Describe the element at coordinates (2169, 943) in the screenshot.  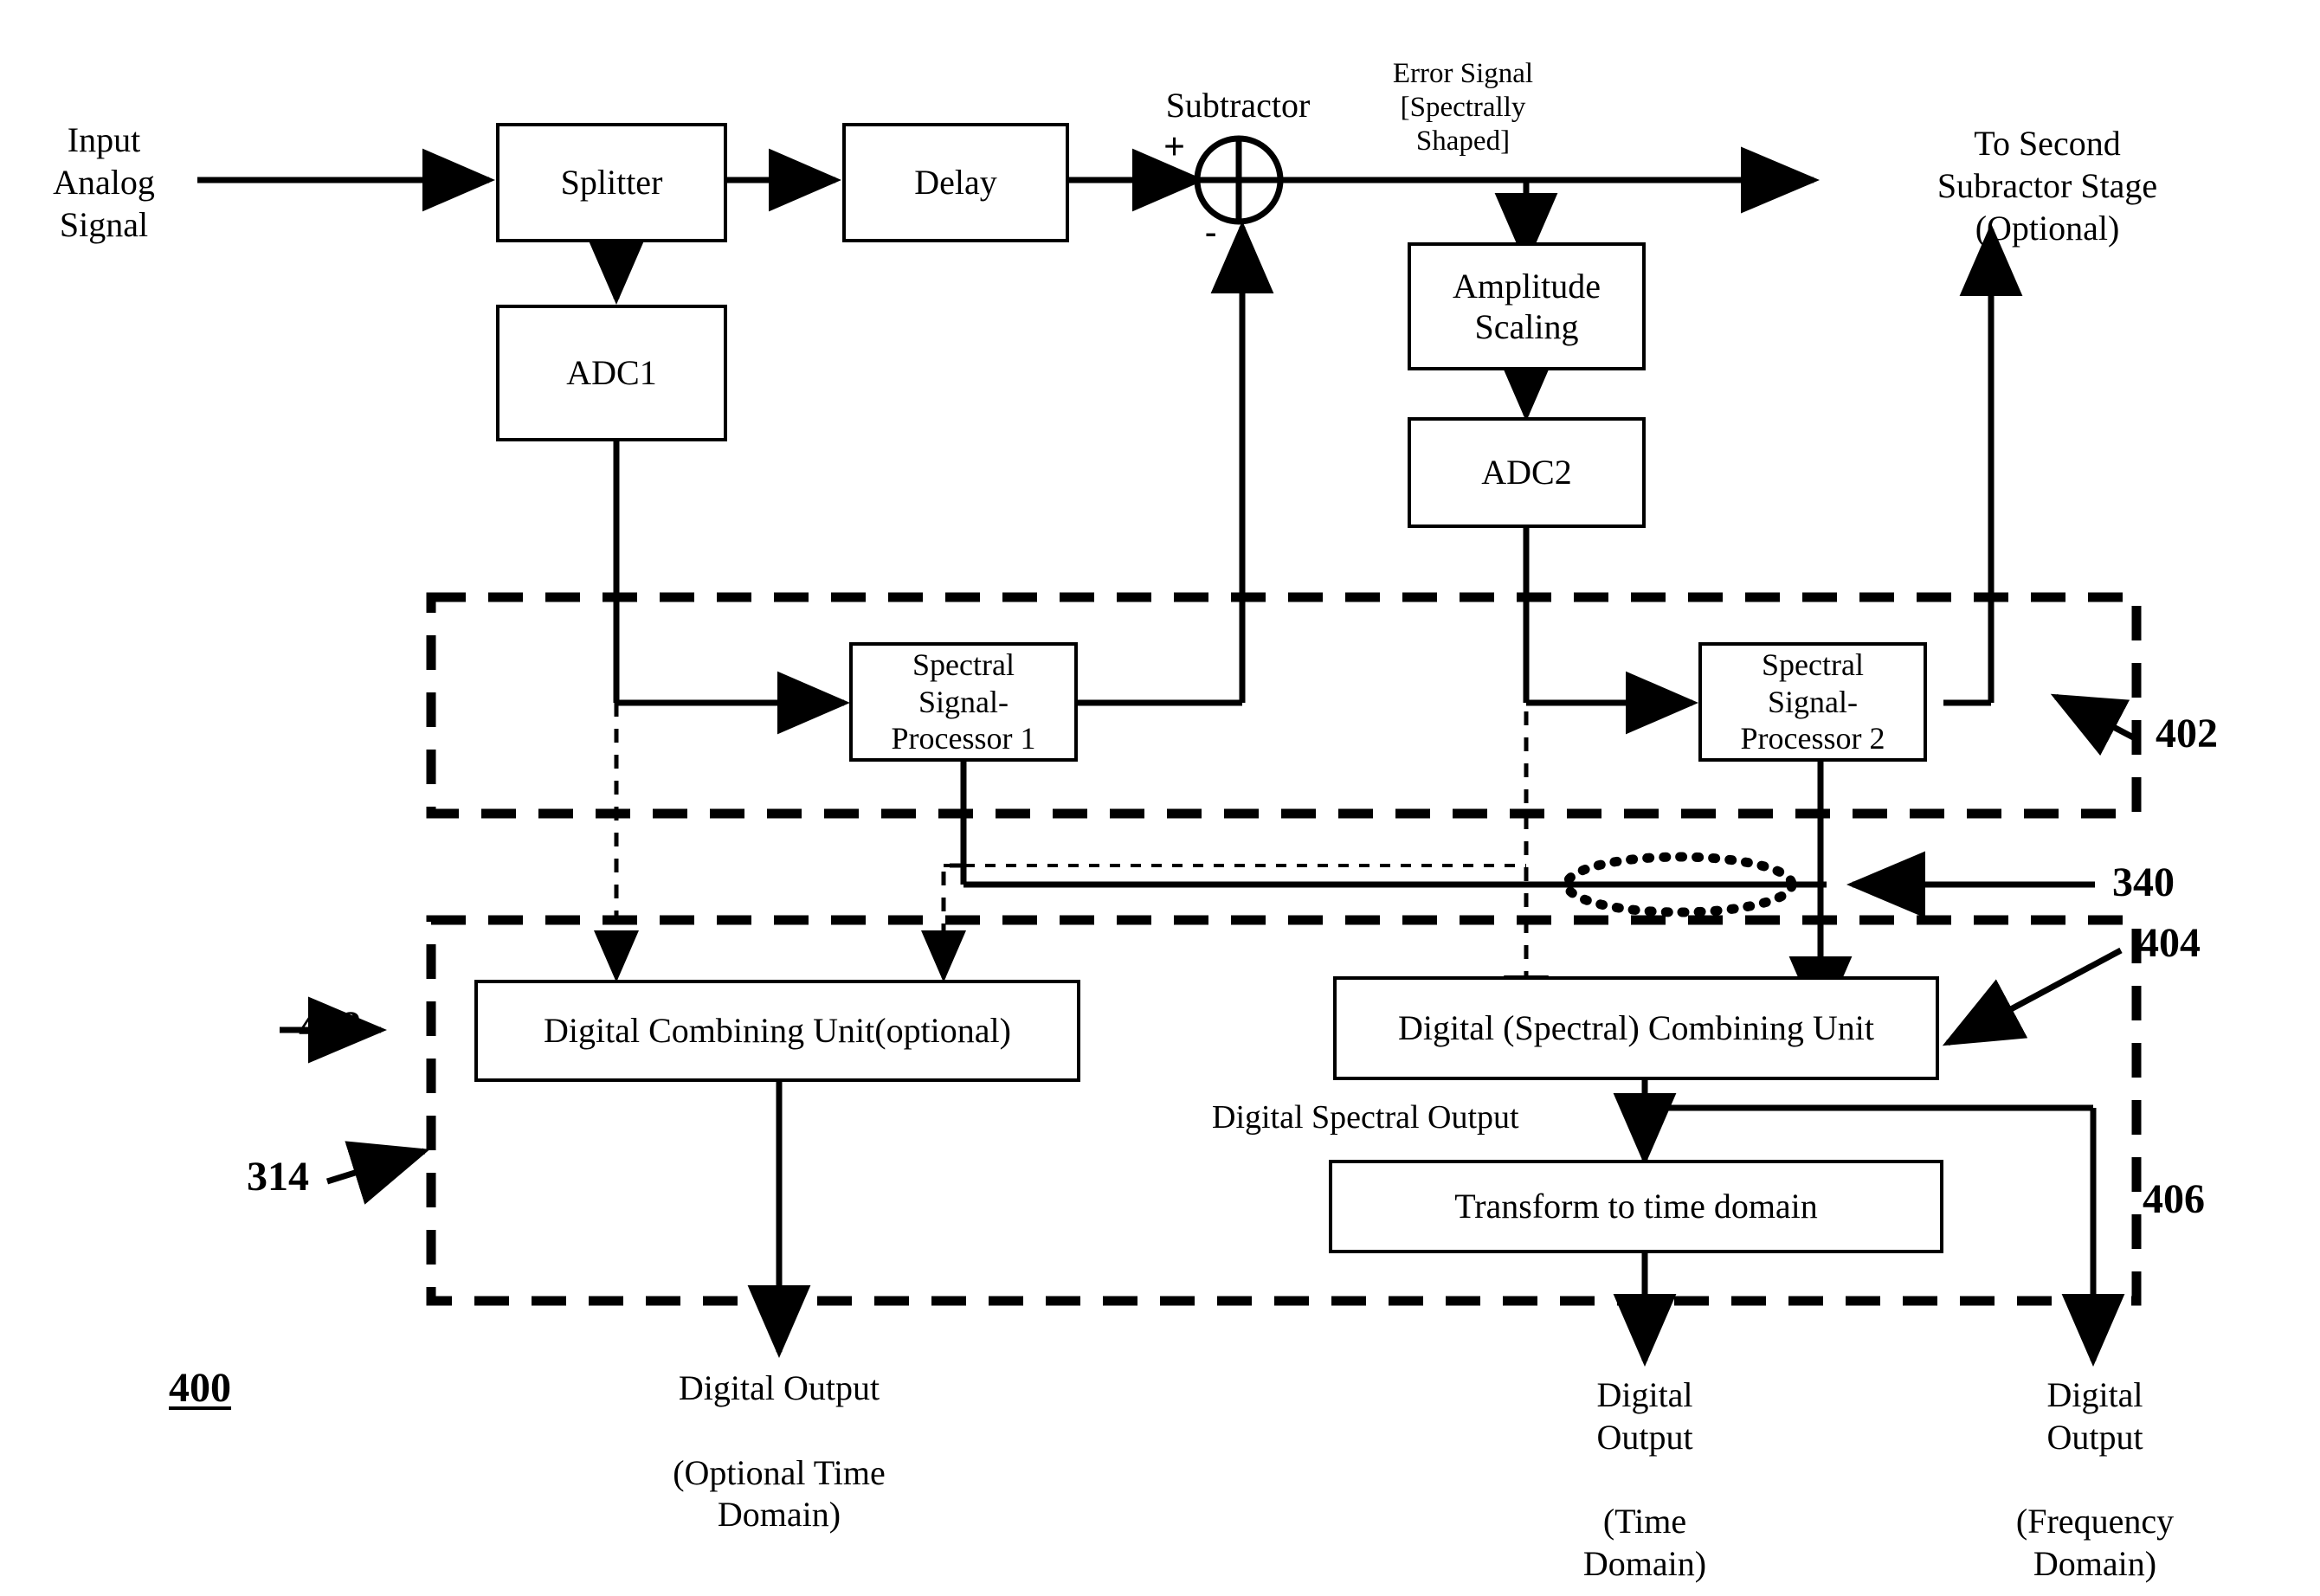
I see `ref-404: 404` at that location.